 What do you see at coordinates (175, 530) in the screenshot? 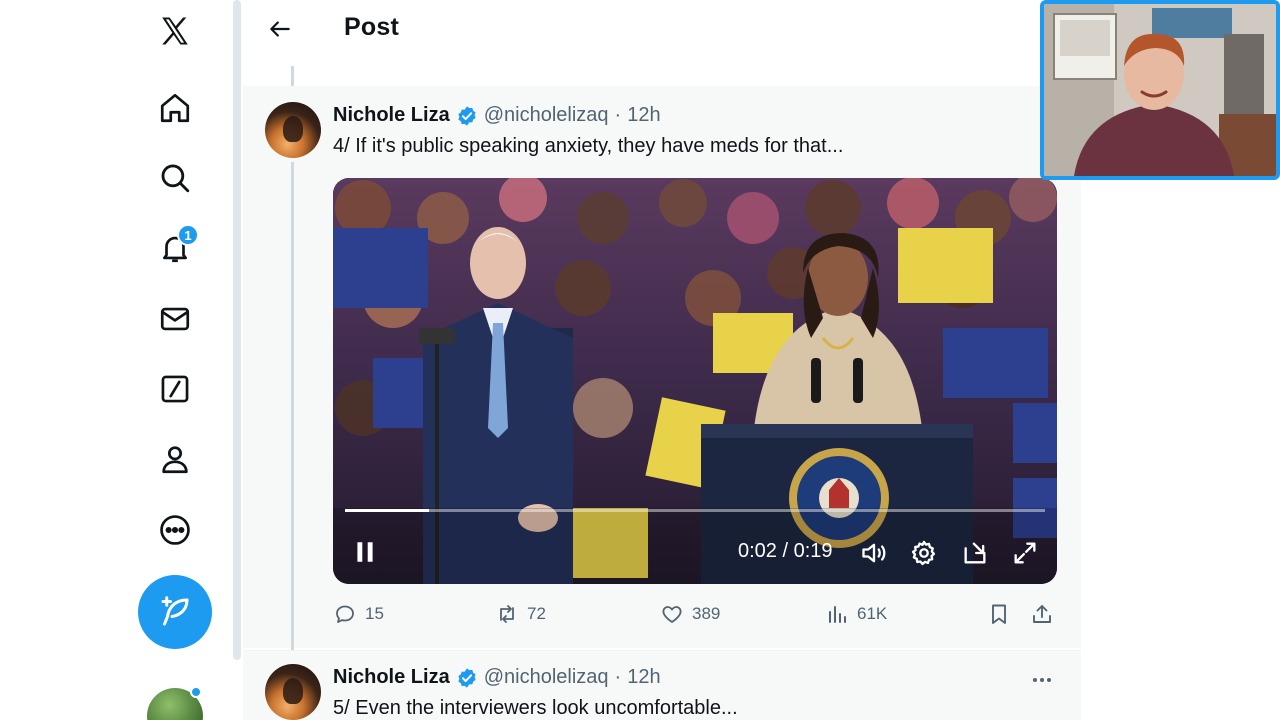
I see `more-circle-icon` at bounding box center [175, 530].